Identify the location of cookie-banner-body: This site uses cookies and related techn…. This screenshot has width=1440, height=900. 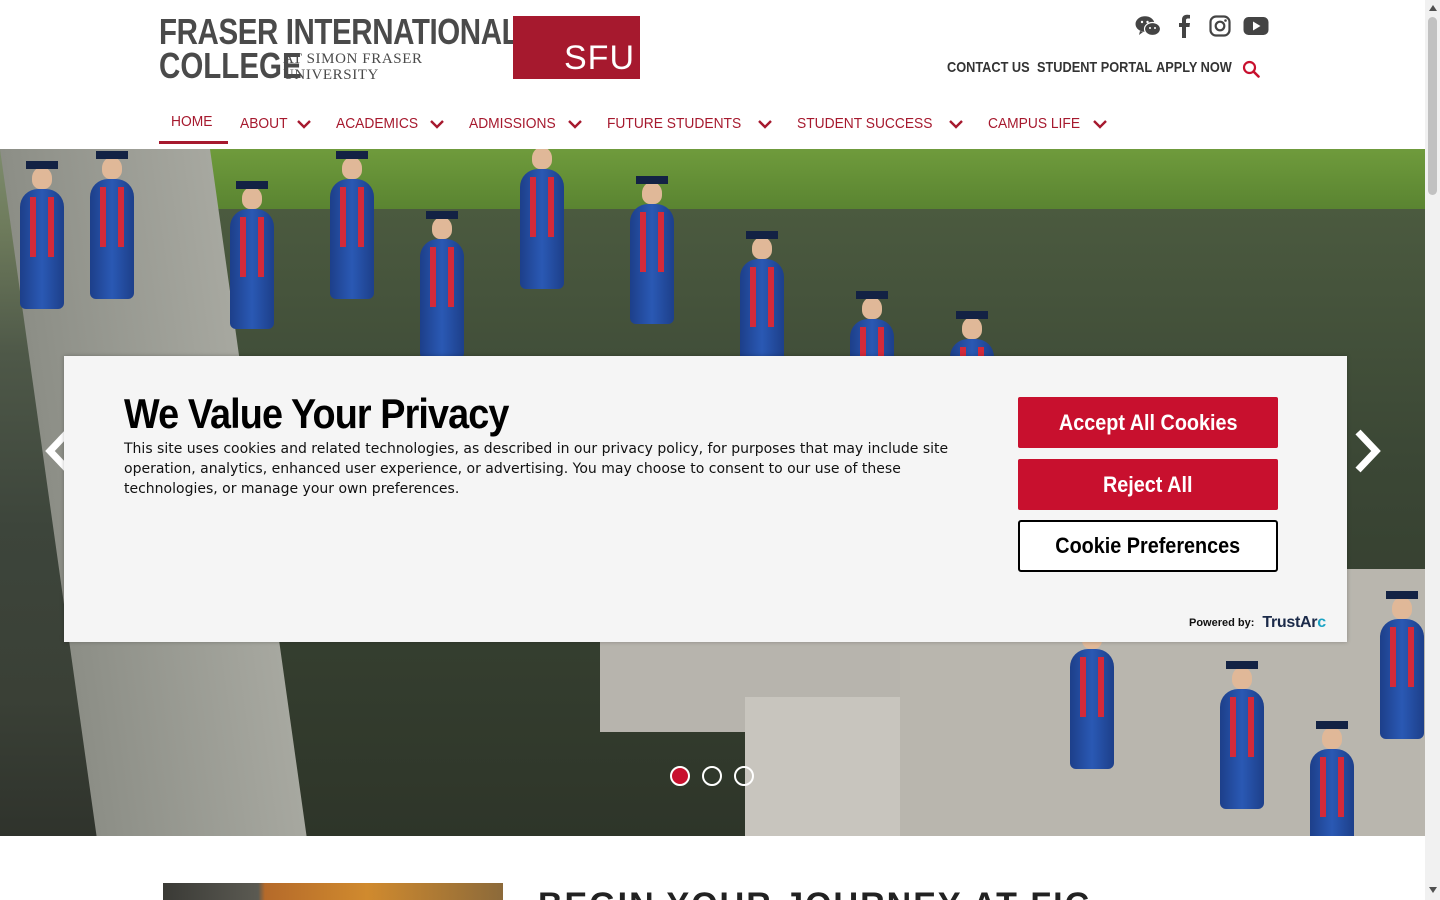
(536, 469).